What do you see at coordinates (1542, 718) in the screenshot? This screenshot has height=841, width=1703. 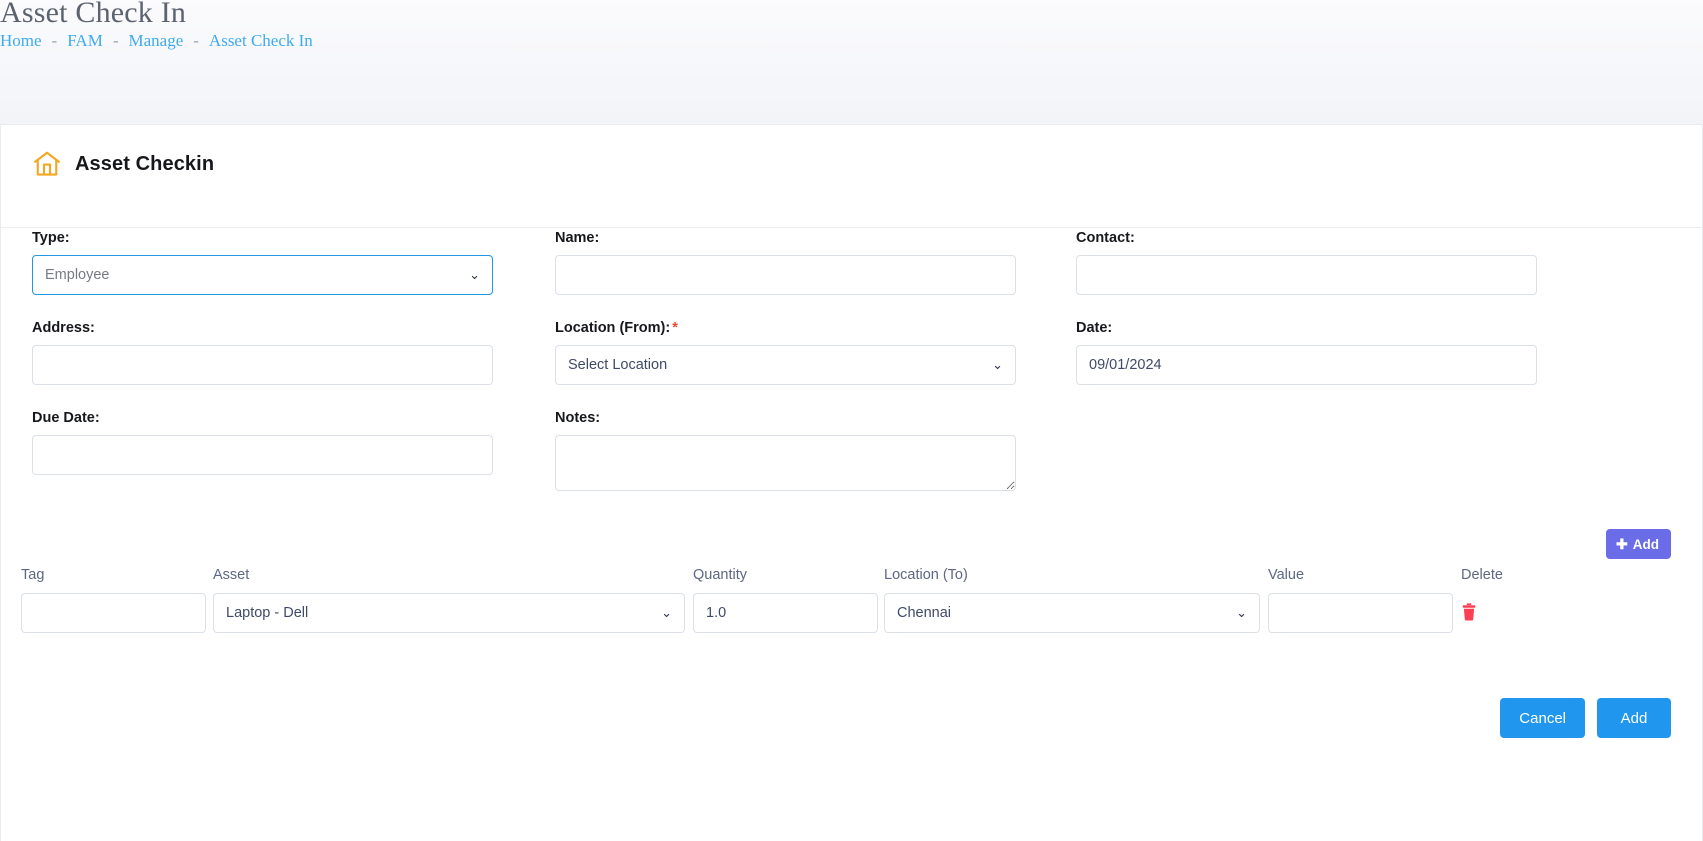 I see `cancel-button: Cancel` at bounding box center [1542, 718].